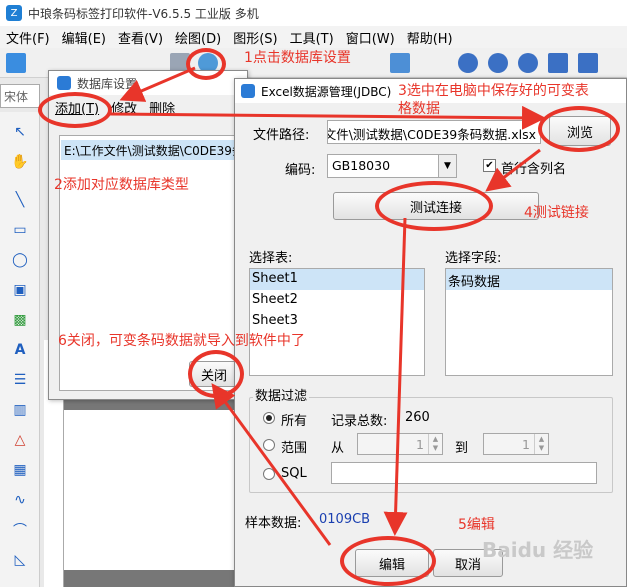 This screenshot has height=587, width=627. What do you see at coordinates (271, 464) in the screenshot?
I see `arrow-to-close` at bounding box center [271, 464].